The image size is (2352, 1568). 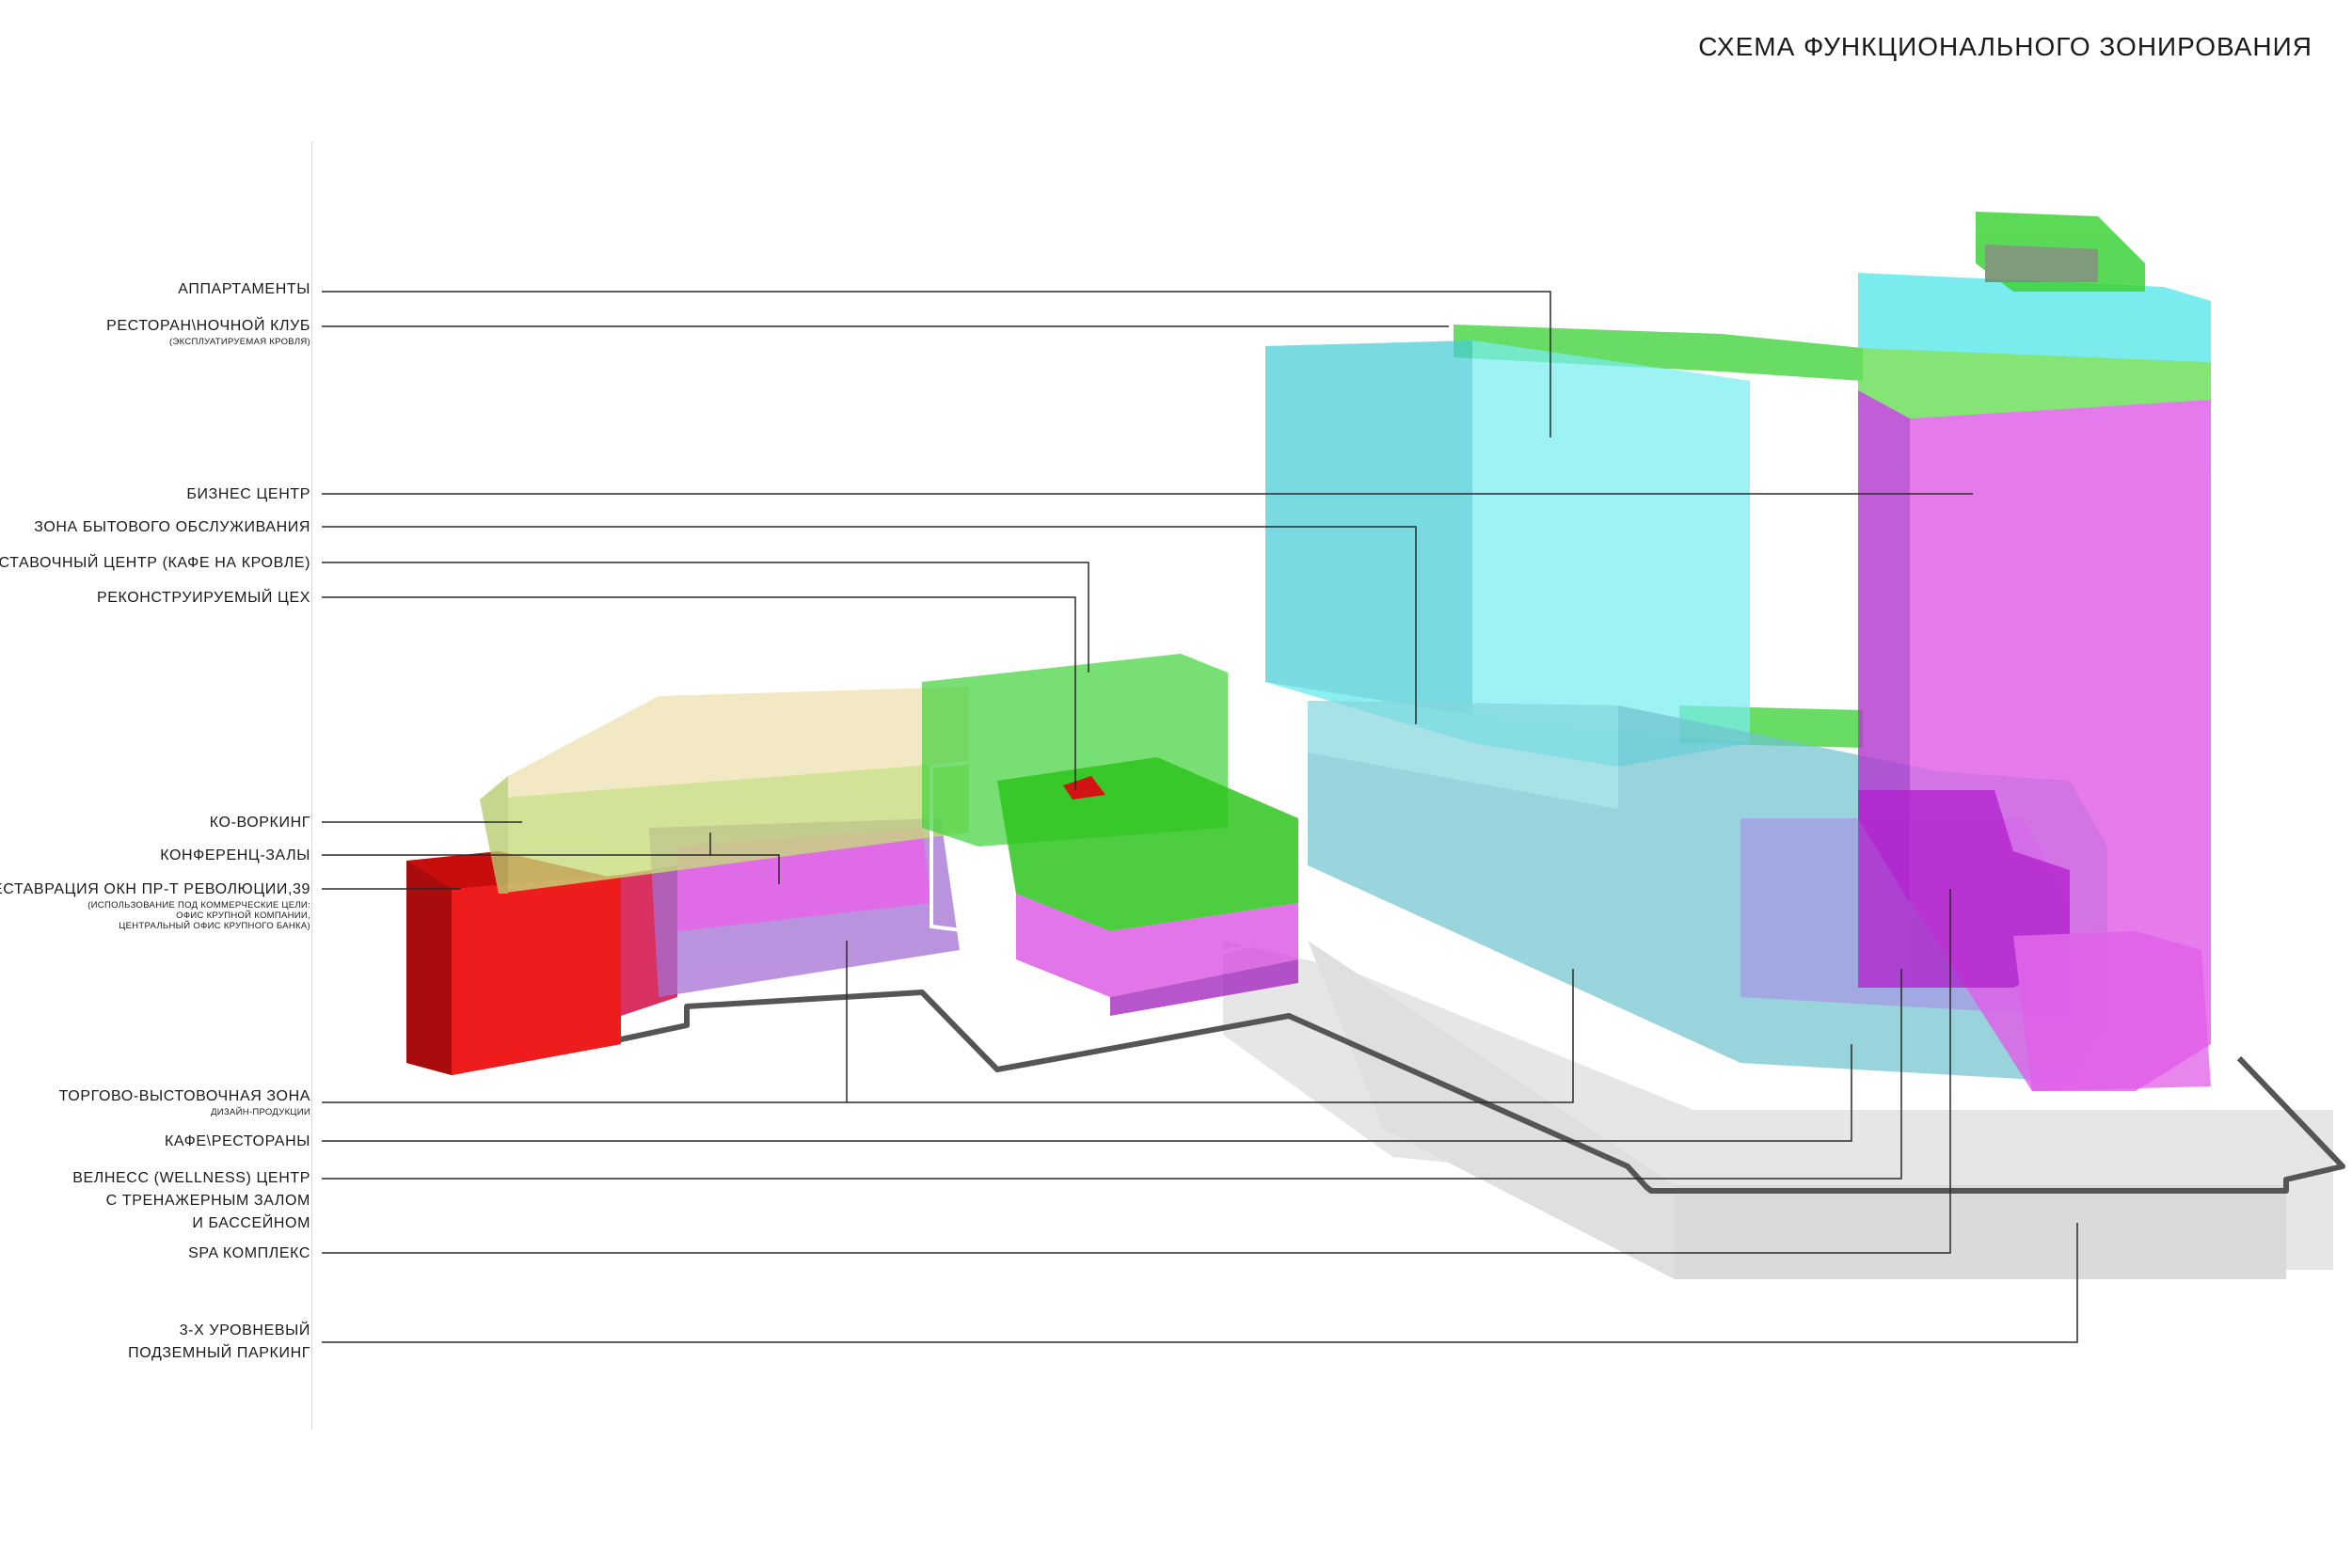 I want to click on rooftop-volume, so click(x=2060, y=252).